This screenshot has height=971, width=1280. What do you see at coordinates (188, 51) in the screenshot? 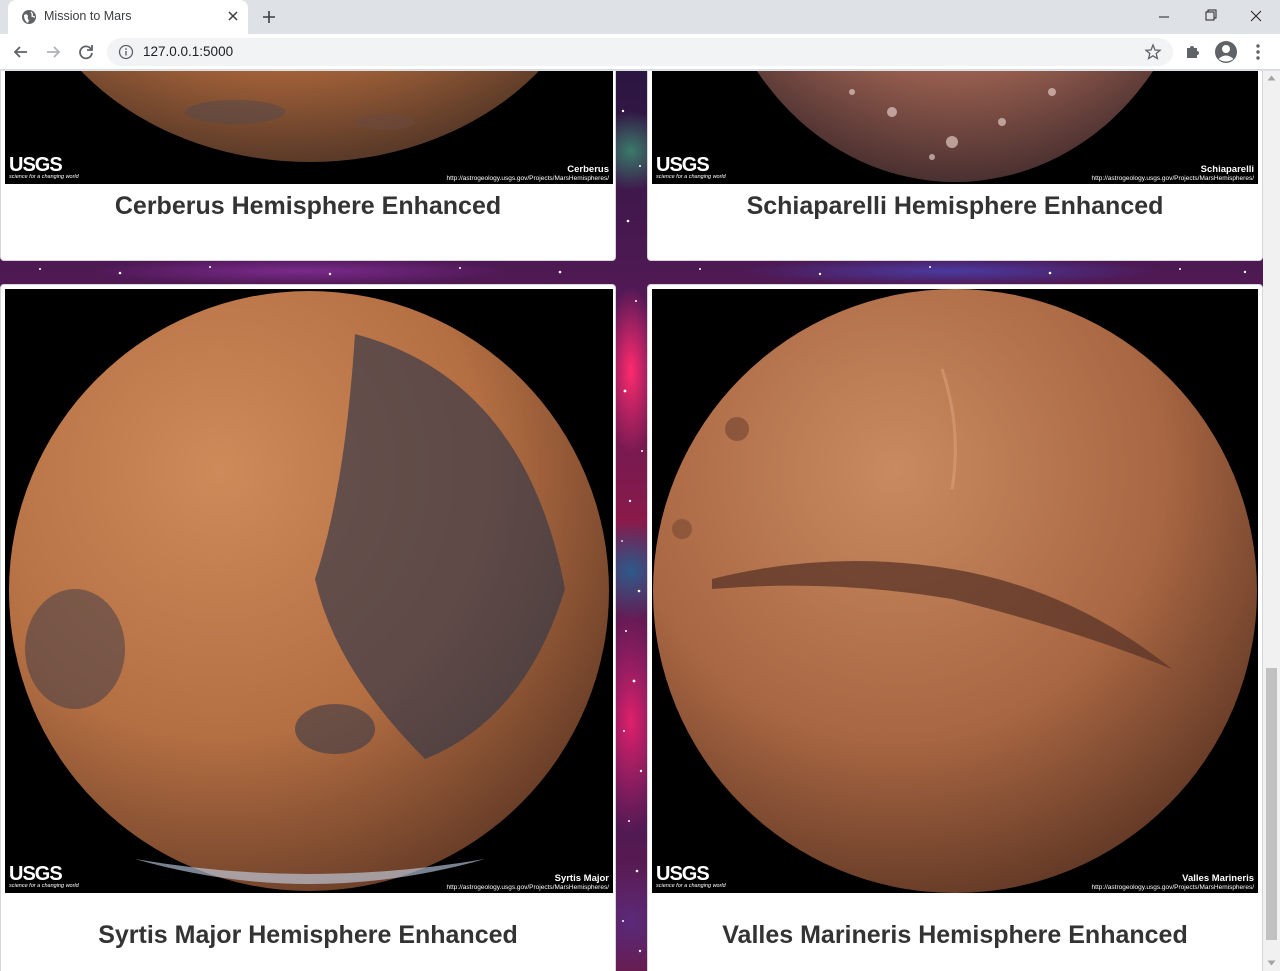
I see `url-text: 127.0.0.1:5000` at bounding box center [188, 51].